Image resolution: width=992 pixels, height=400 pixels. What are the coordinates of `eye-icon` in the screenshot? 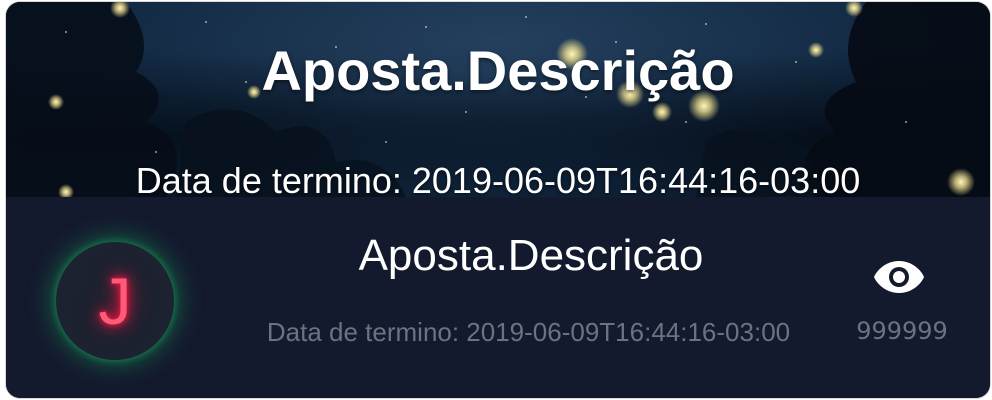 It's located at (899, 277).